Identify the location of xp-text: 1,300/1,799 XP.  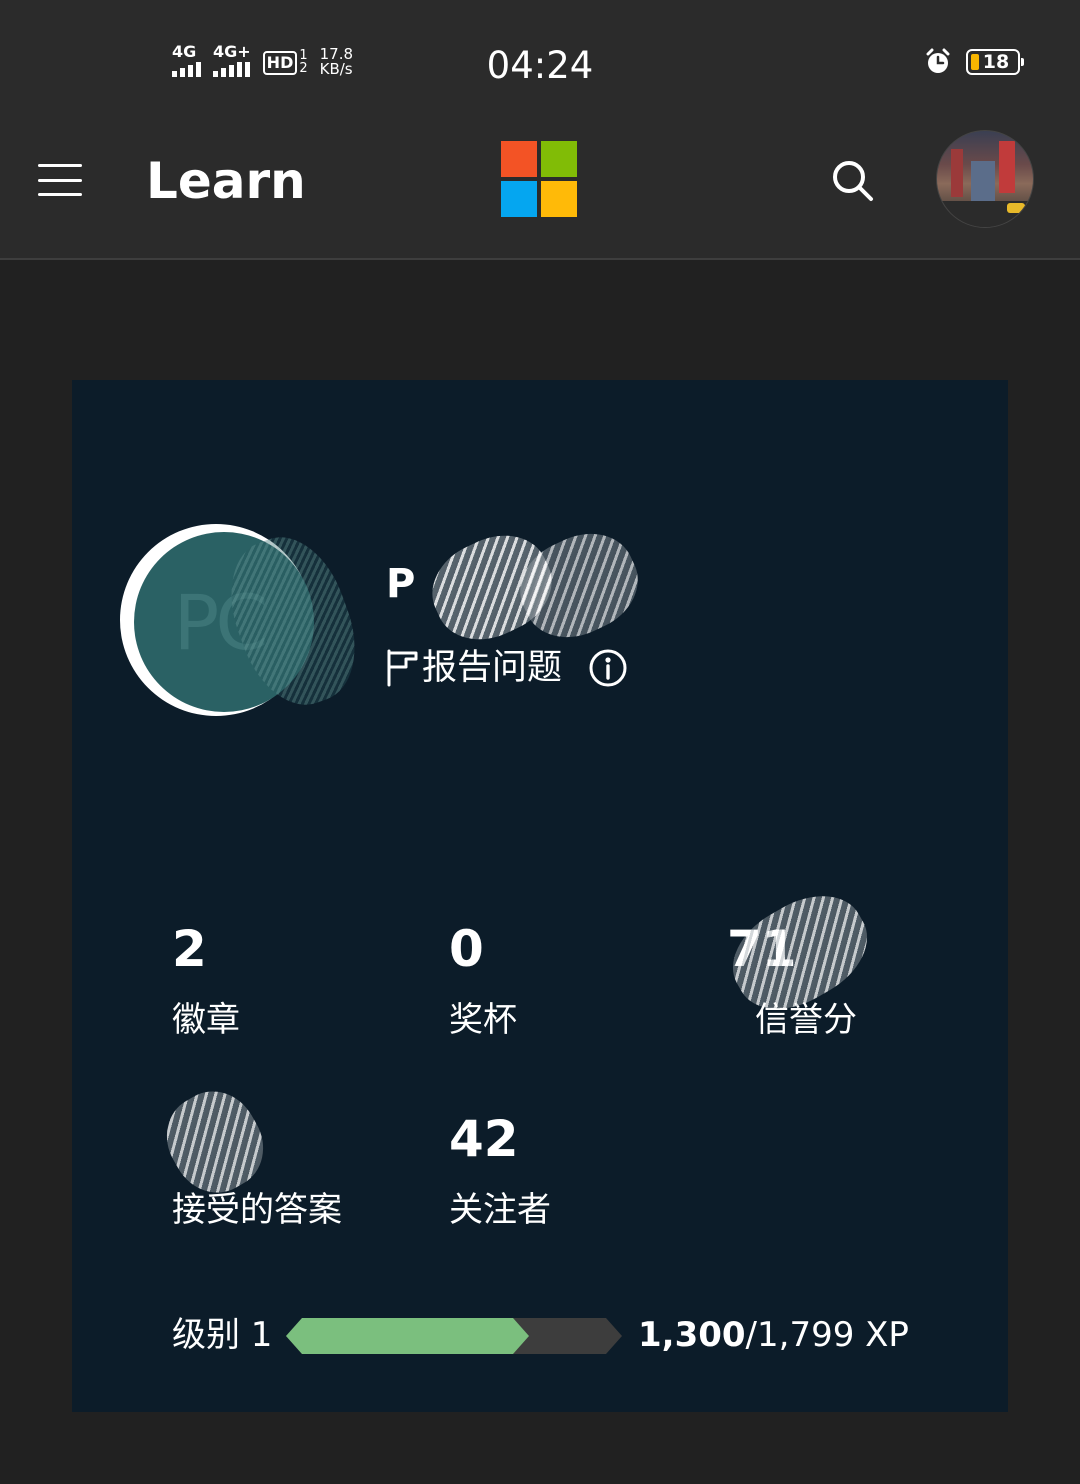
(773, 1335).